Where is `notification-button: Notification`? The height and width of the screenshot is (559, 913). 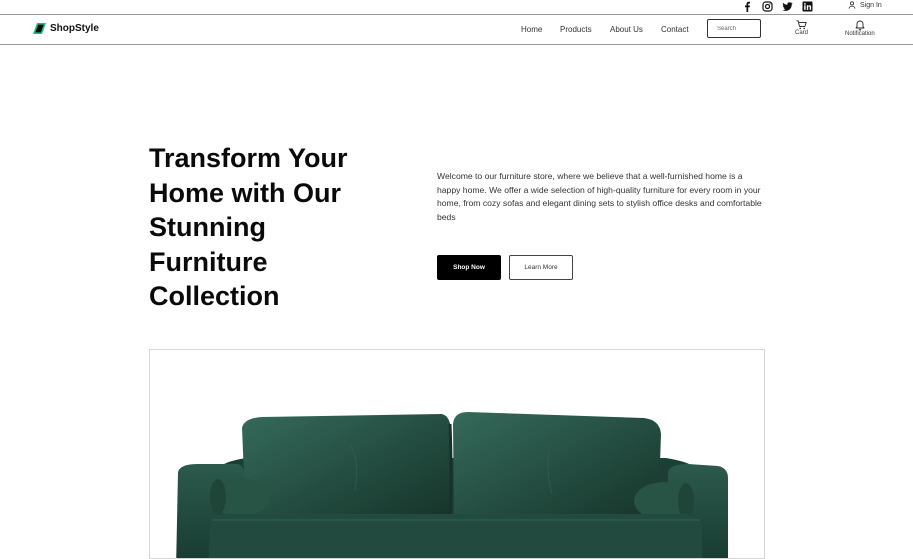
notification-button: Notification is located at coordinates (860, 28).